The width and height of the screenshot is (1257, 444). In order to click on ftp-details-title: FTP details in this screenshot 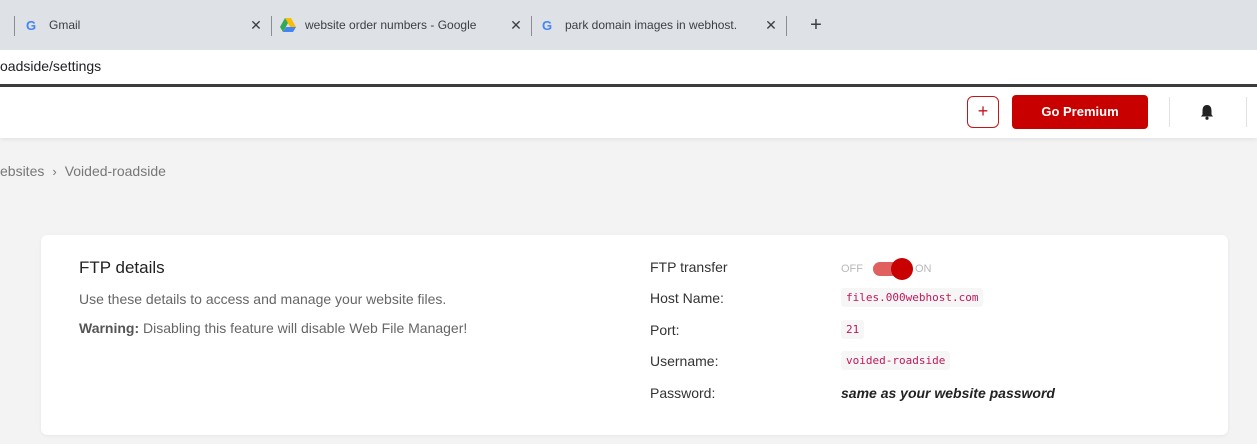, I will do `click(122, 267)`.